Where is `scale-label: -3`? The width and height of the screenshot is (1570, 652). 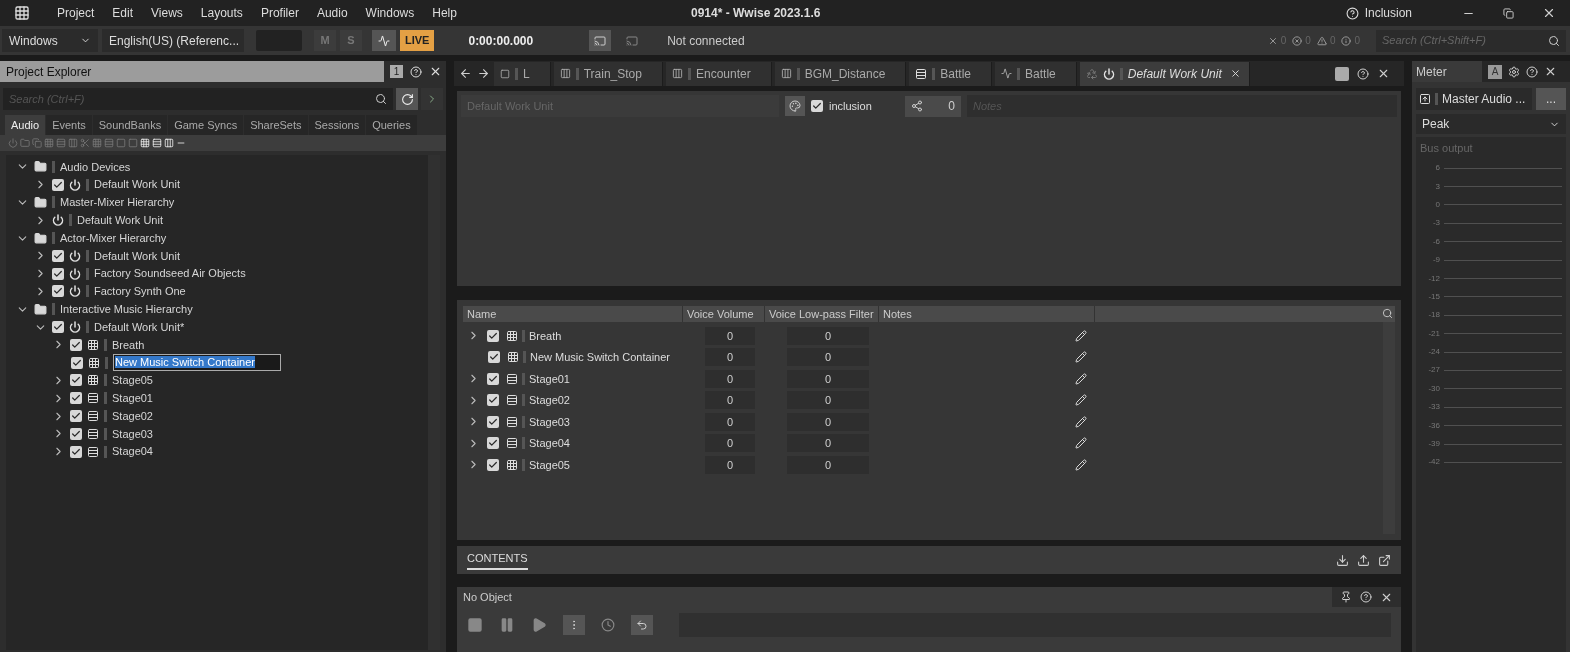 scale-label: -3 is located at coordinates (1435, 223).